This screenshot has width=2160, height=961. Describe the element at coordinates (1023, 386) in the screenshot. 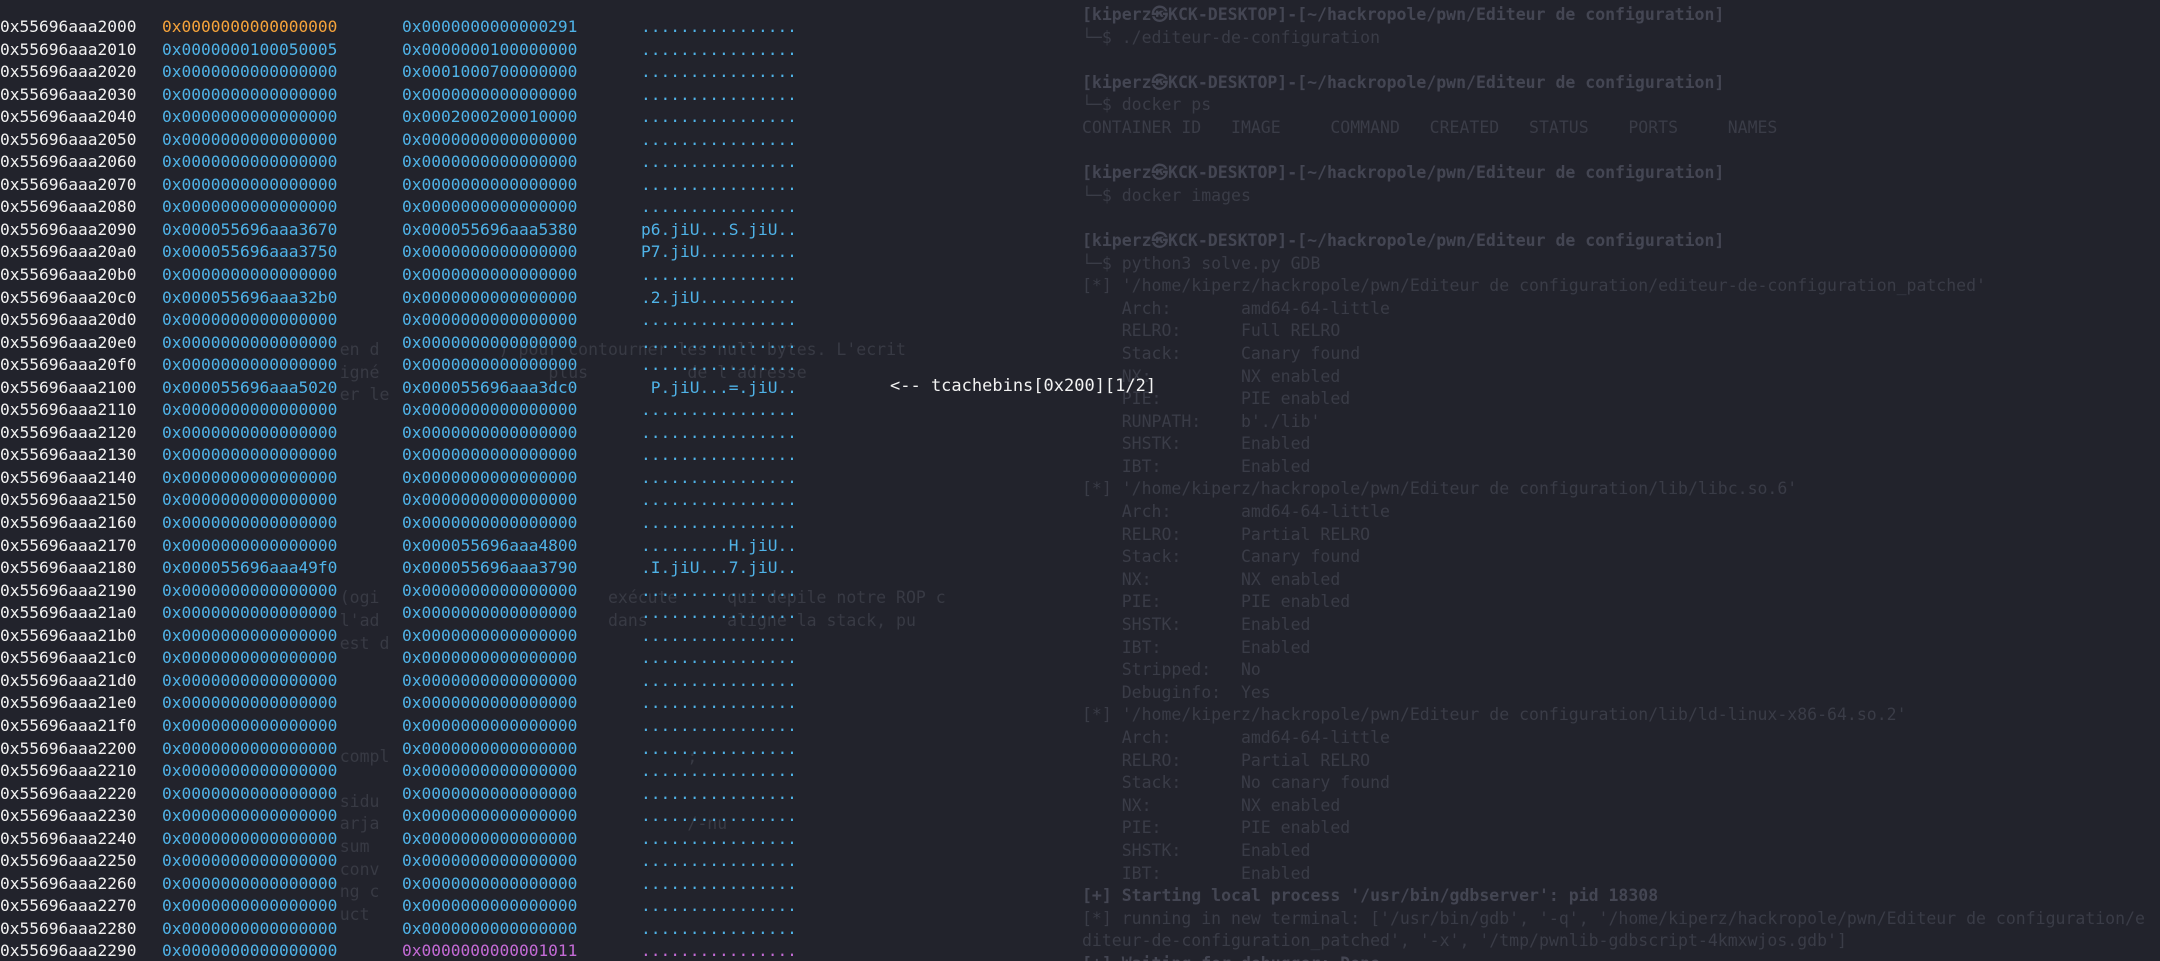

I see `tcachebins-annotation: <-- tcachebins[0x200][1/2]` at that location.